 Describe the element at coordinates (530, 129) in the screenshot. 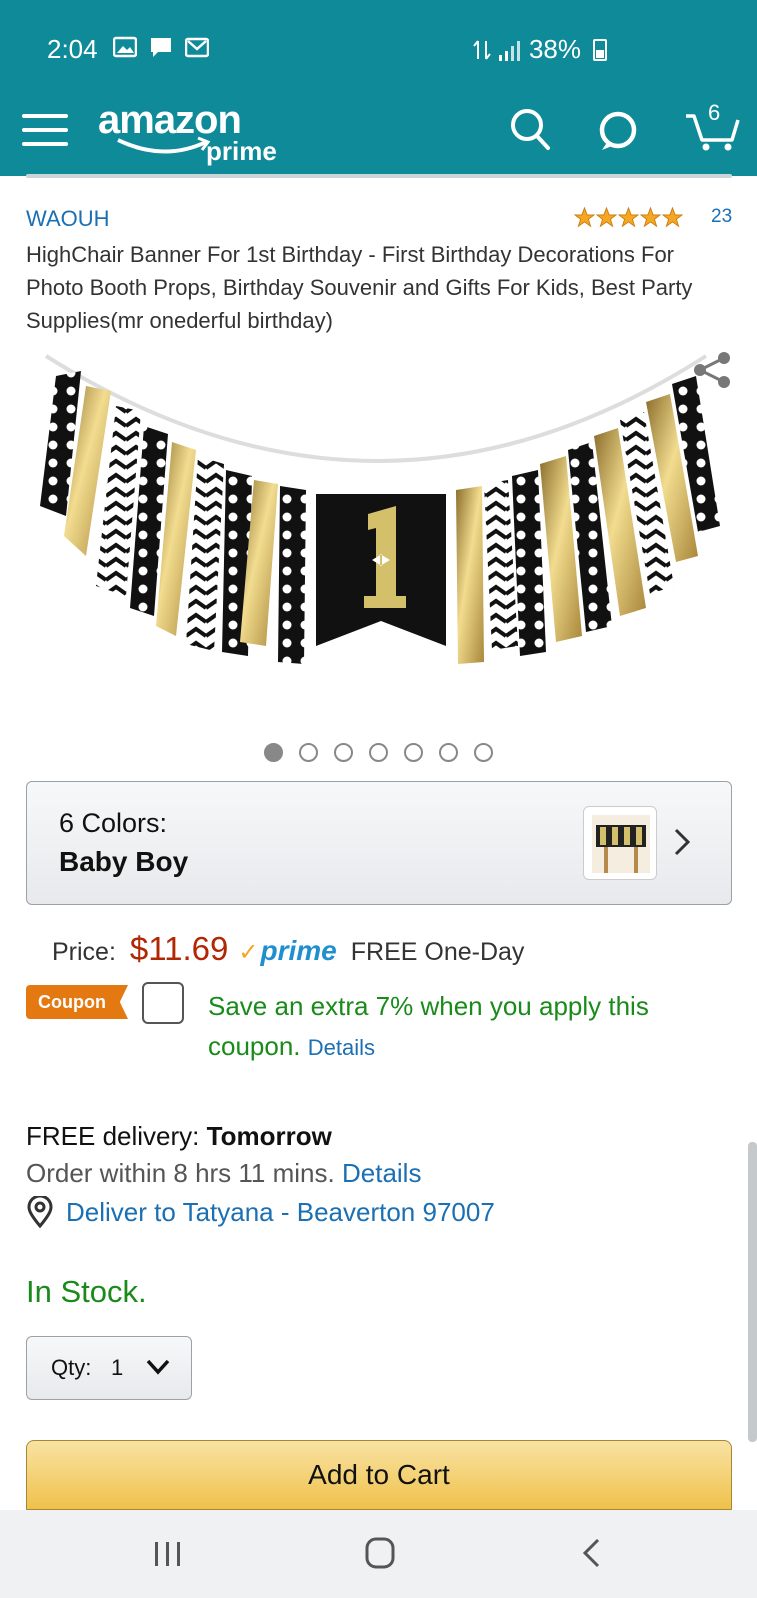

I see `search-icon` at that location.